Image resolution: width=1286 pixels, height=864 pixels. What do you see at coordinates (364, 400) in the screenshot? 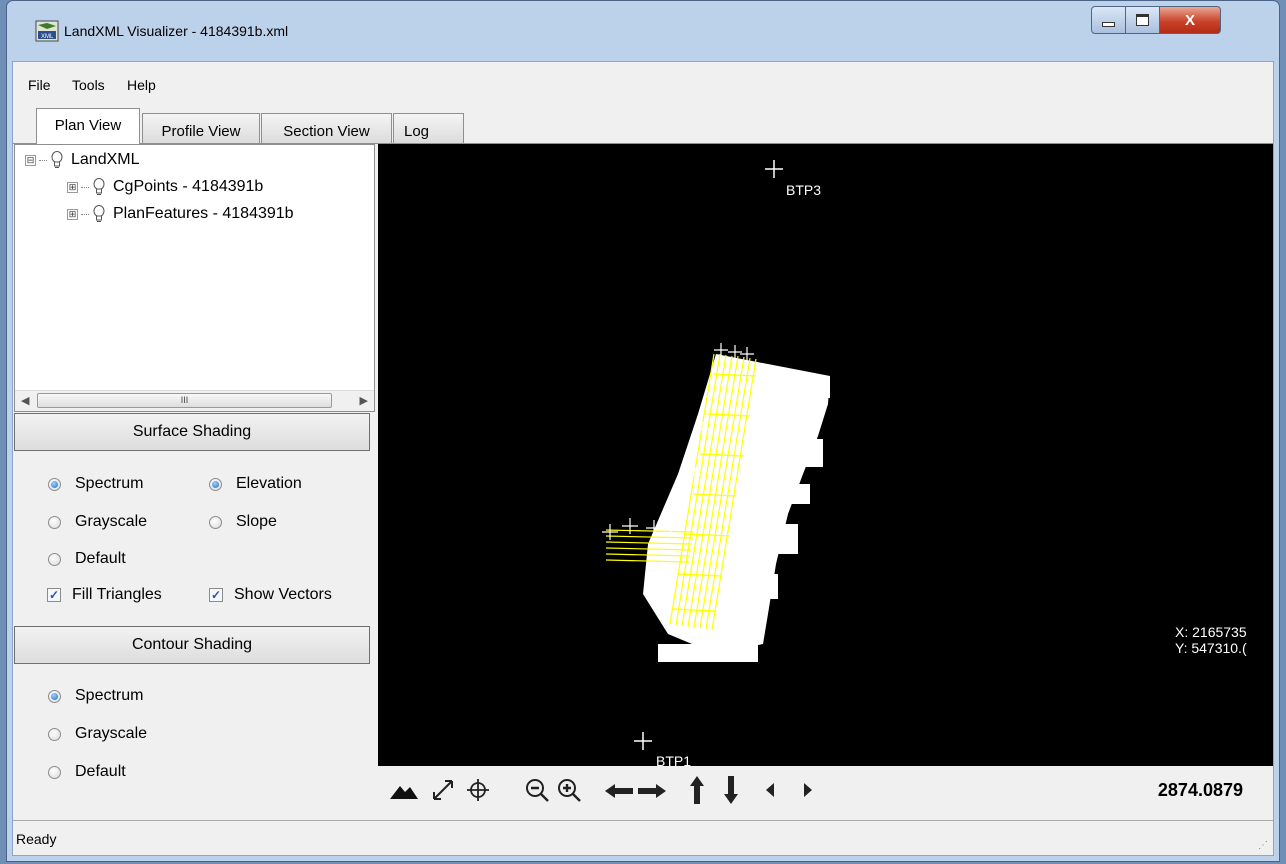
I see `scroll-right-icon: ▶` at bounding box center [364, 400].